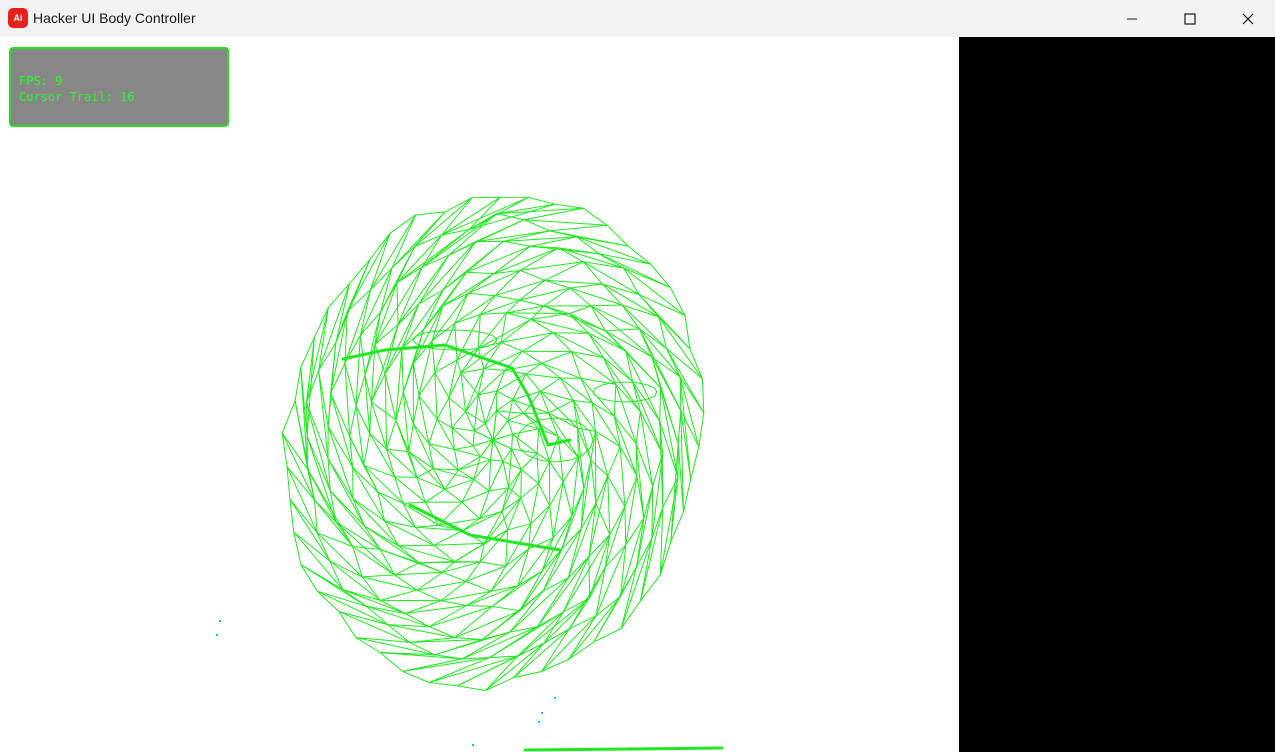 The width and height of the screenshot is (1275, 752). I want to click on maximize-button, so click(1190, 18).